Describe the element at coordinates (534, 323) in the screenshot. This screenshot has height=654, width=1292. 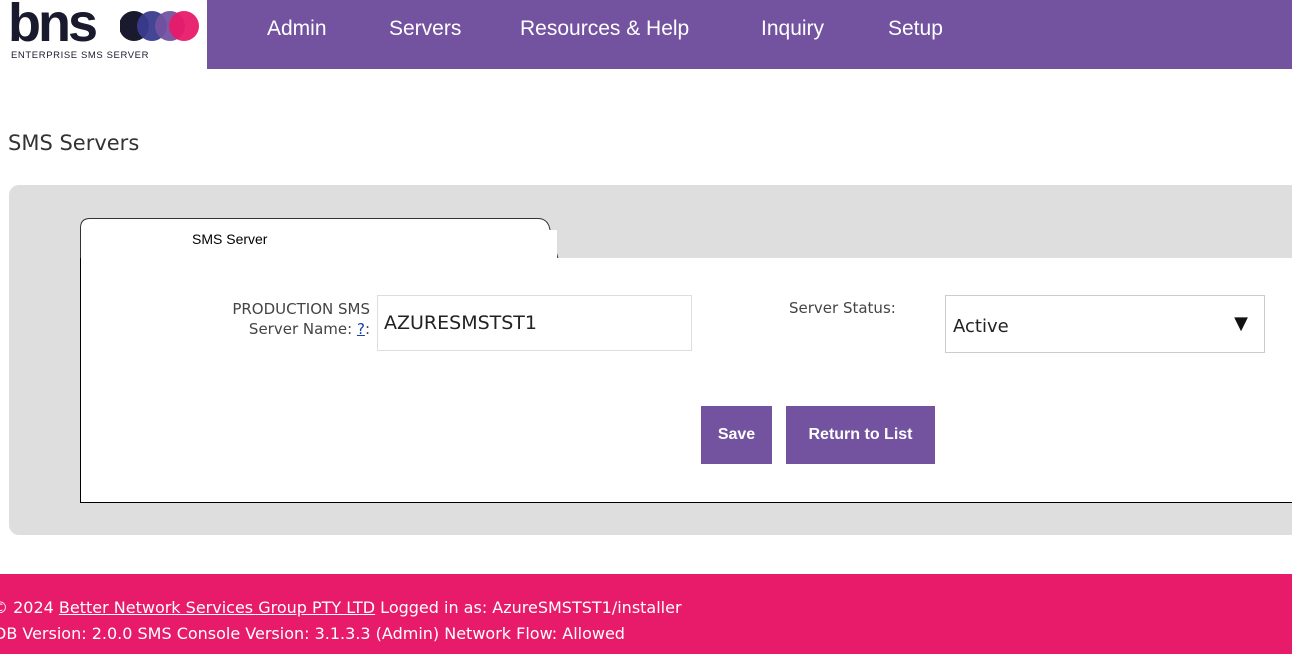
I see `server-name-input` at that location.